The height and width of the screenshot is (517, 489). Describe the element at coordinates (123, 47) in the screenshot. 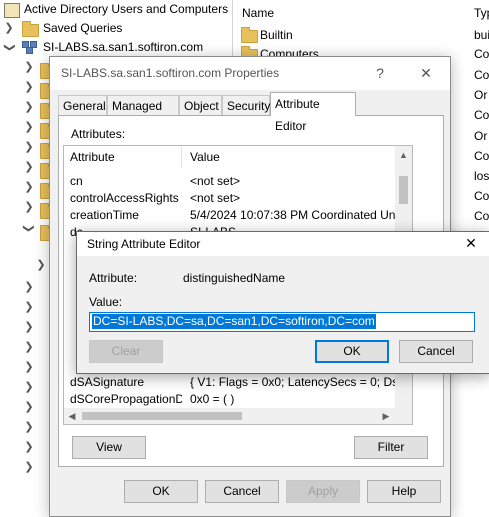

I see `tree-item-label: SI-LABS.sa.san1.softiron.com` at that location.